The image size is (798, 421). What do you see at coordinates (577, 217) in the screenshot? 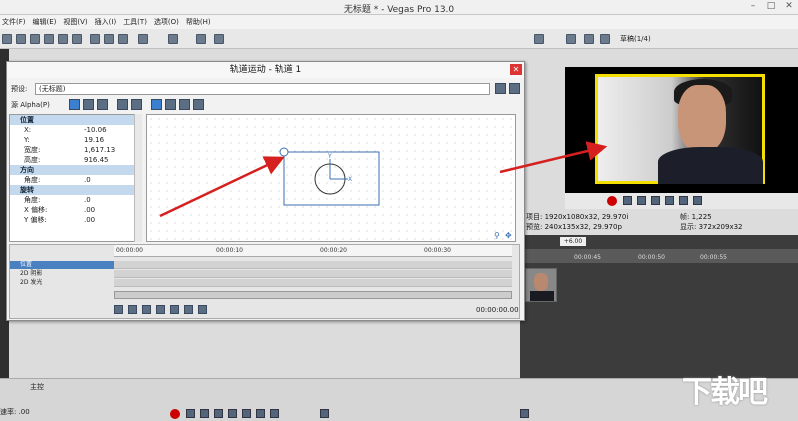
I see `project-info: 项目: 1920x1080x32, 29.970i` at bounding box center [577, 217].